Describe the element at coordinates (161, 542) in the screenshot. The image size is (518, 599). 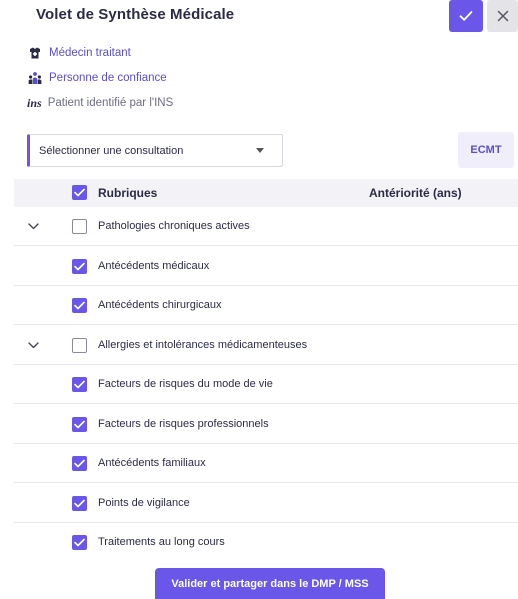
I see `row-label: Traitements au long cours` at that location.